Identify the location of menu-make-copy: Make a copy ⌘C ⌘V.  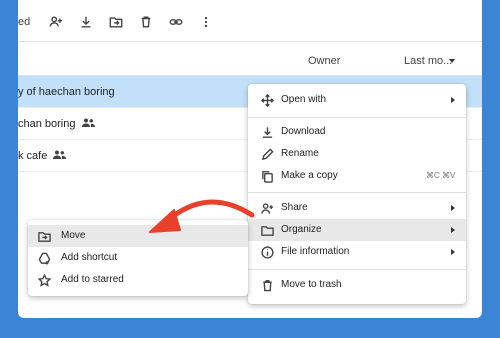
(357, 176).